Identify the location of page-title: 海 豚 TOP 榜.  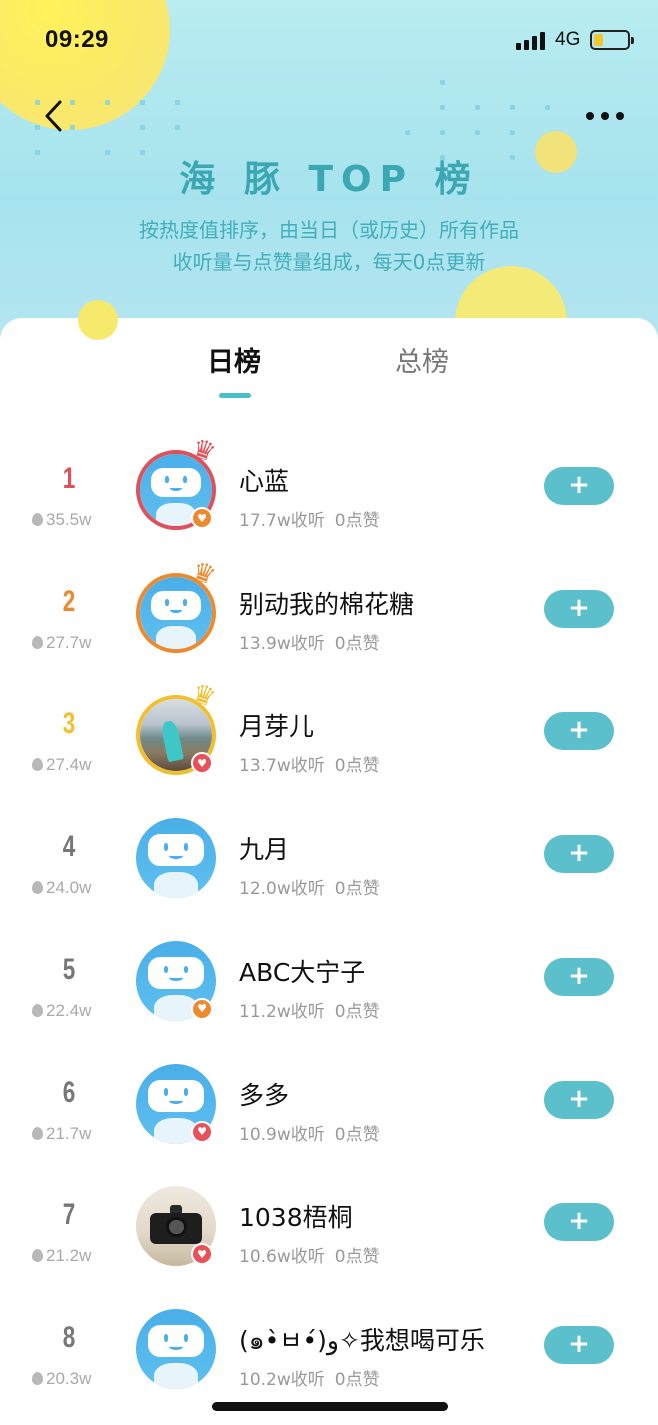
(329, 179).